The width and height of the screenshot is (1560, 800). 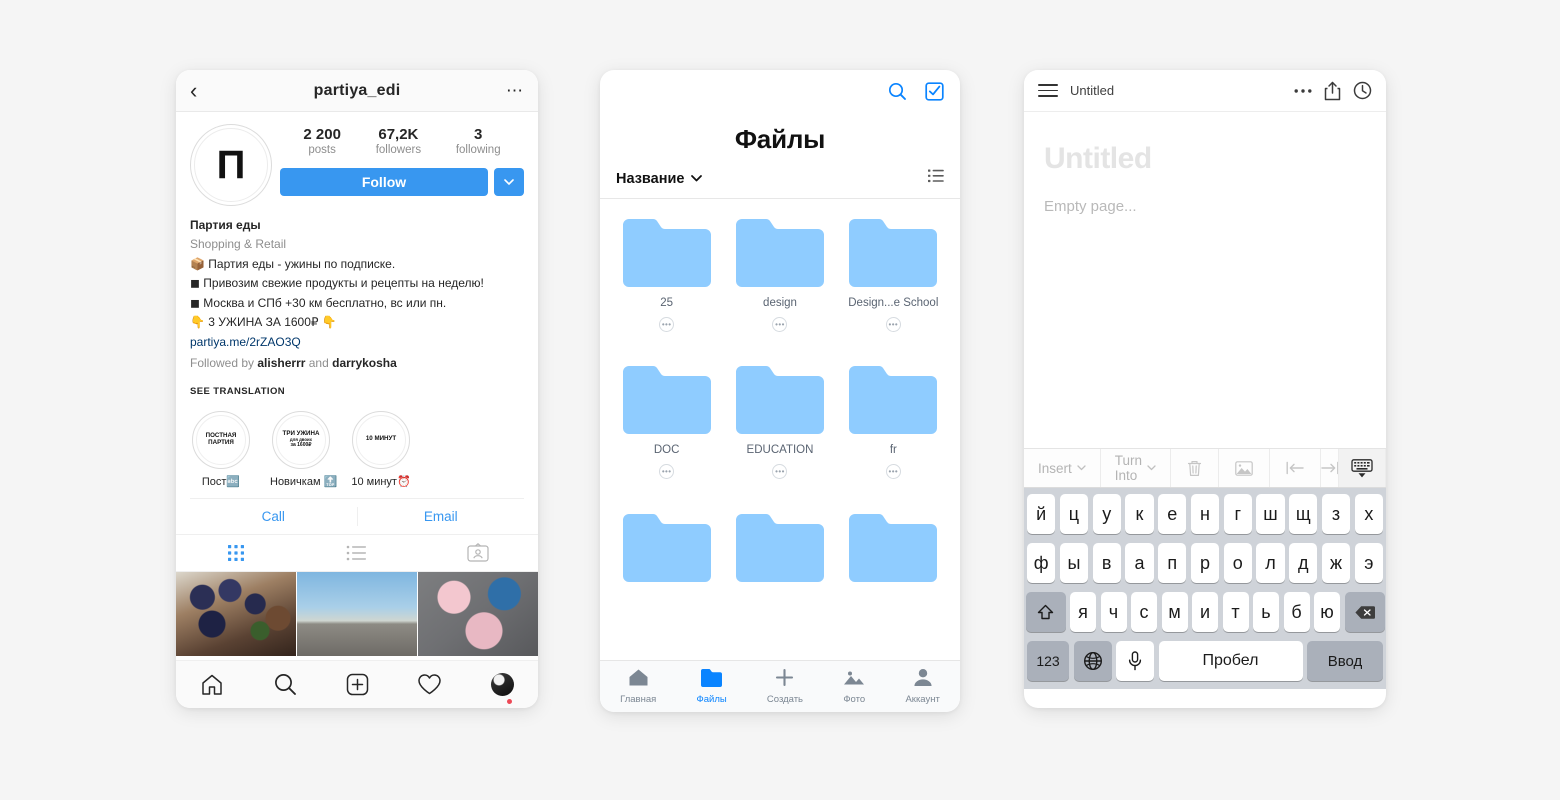 What do you see at coordinates (854, 687) in the screenshot?
I see `tab-photos: Фото` at bounding box center [854, 687].